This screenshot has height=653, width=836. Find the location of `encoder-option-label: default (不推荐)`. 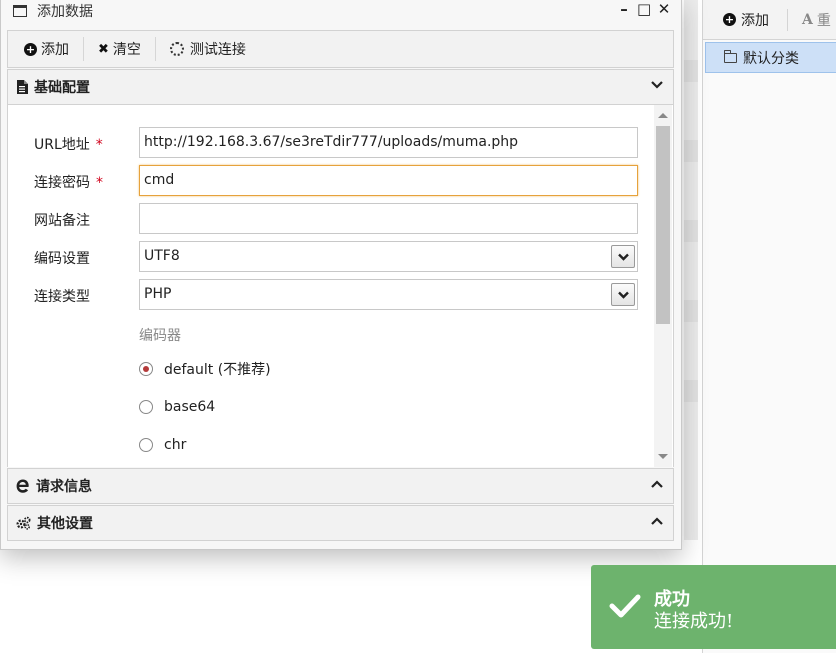

encoder-option-label: default (不推荐) is located at coordinates (217, 370).